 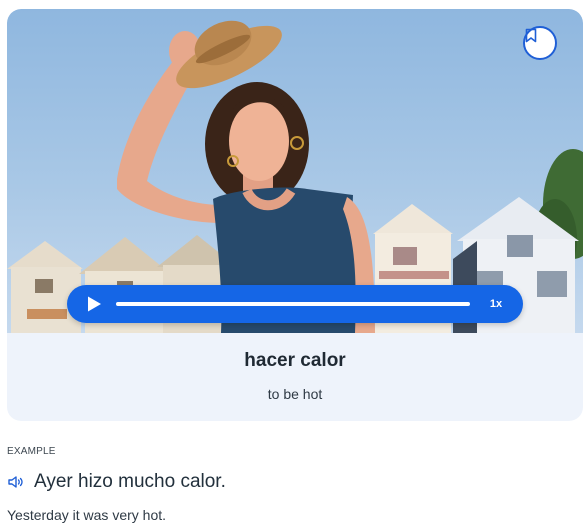 What do you see at coordinates (87, 515) in the screenshot?
I see `example-translation: Yesterday it was very hot.` at bounding box center [87, 515].